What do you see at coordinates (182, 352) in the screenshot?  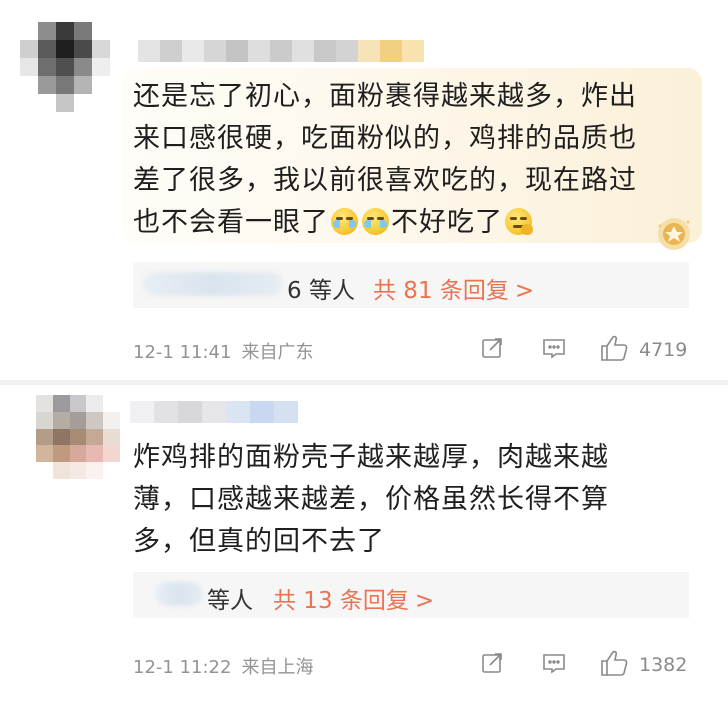 I see `timestamp: 12-1 11:41` at bounding box center [182, 352].